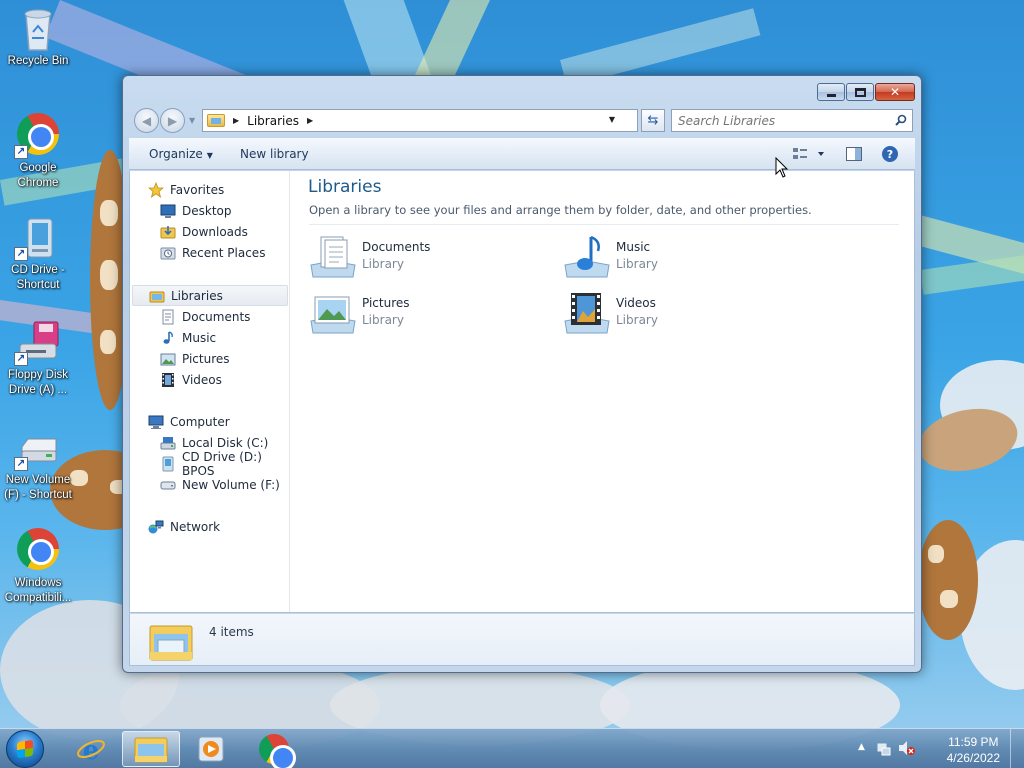  What do you see at coordinates (220, 484) in the screenshot?
I see `nav-item-new-volume: New Volume (F:)` at bounding box center [220, 484].